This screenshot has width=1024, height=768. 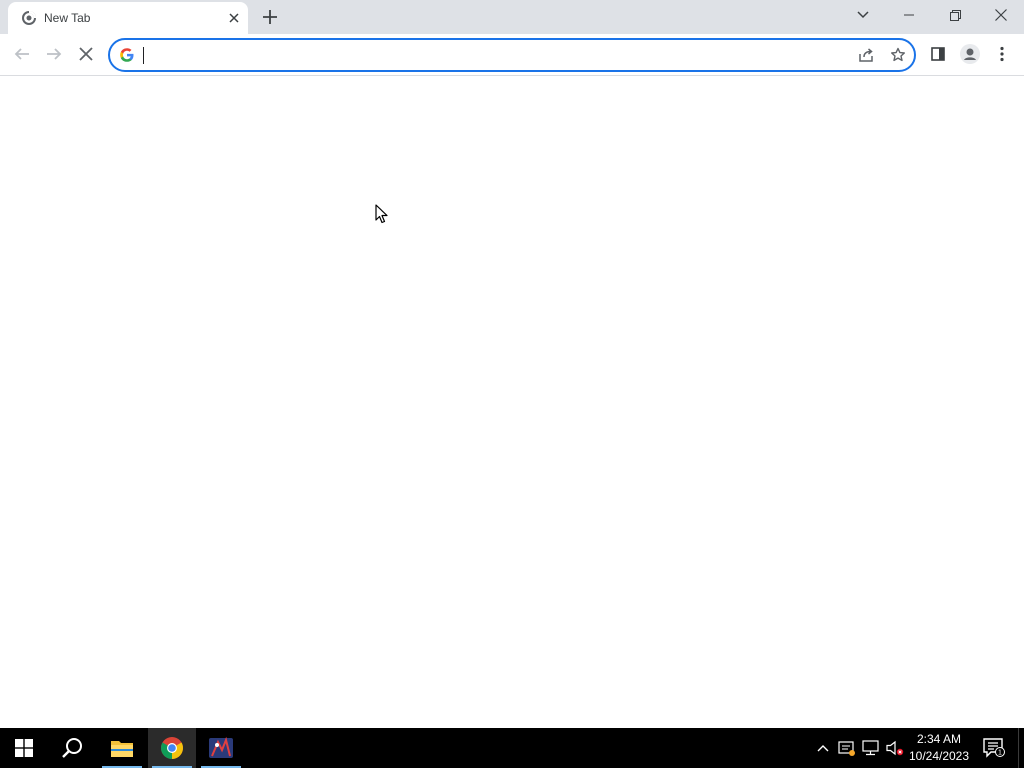 I want to click on avatar-icon, so click(x=970, y=54).